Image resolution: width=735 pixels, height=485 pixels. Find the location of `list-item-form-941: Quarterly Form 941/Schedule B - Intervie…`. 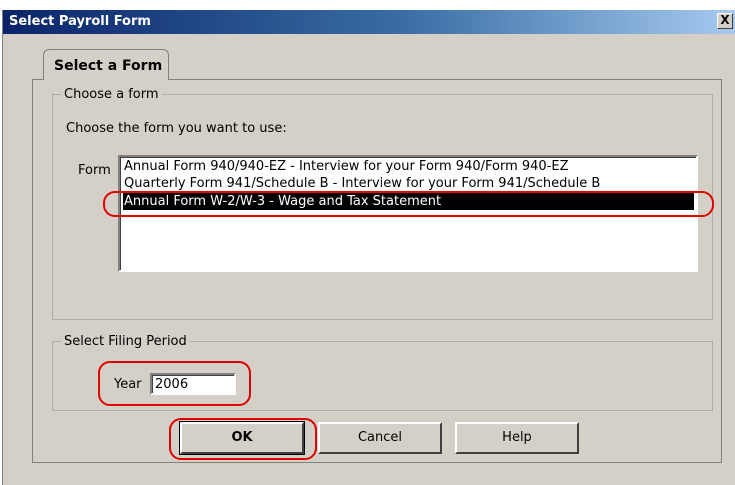

list-item-form-941: Quarterly Form 941/Schedule B - Intervie… is located at coordinates (408, 183).